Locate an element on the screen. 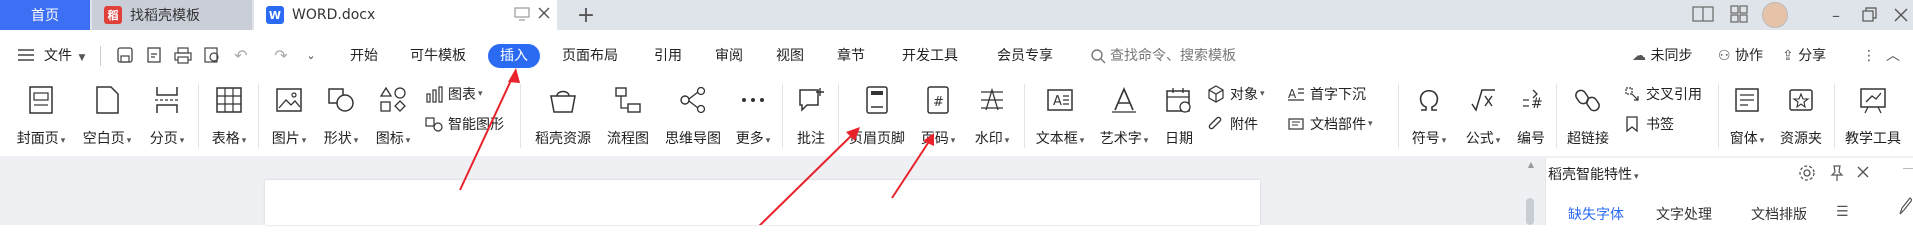 The width and height of the screenshot is (1913, 240). scrollbar-thumb is located at coordinates (1530, 211).